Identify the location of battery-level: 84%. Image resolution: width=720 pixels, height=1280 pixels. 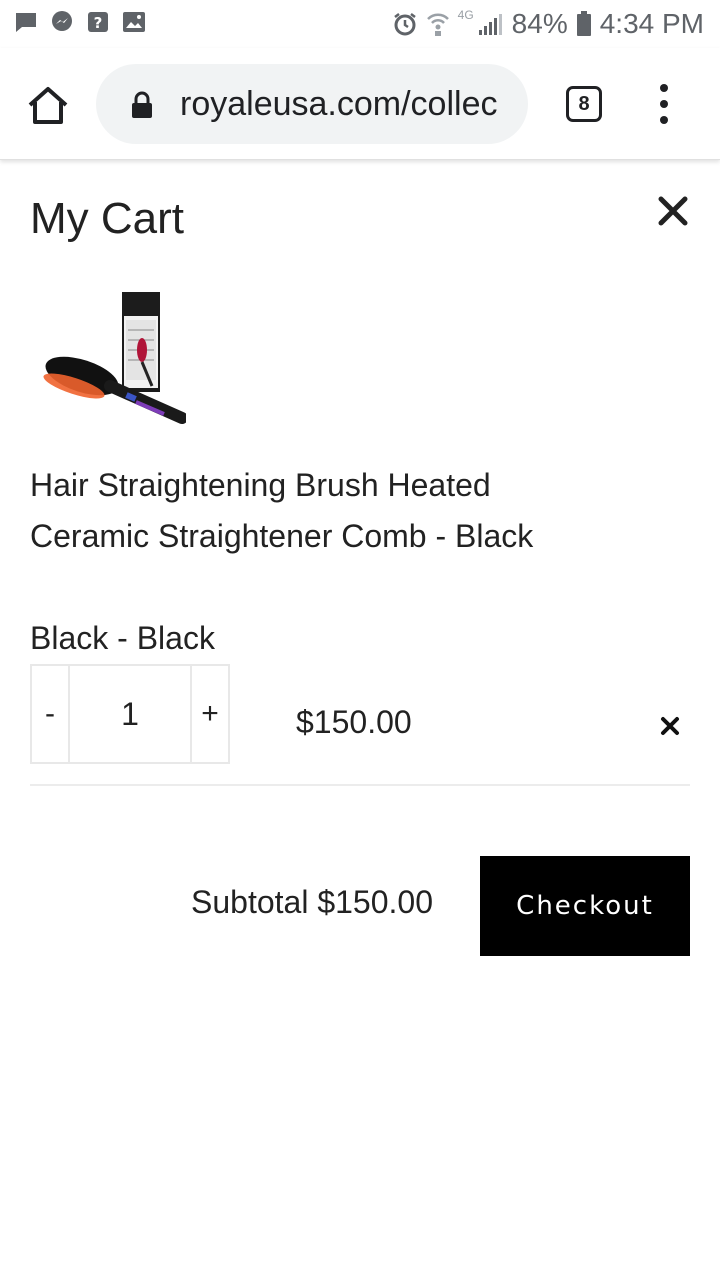
(539, 23).